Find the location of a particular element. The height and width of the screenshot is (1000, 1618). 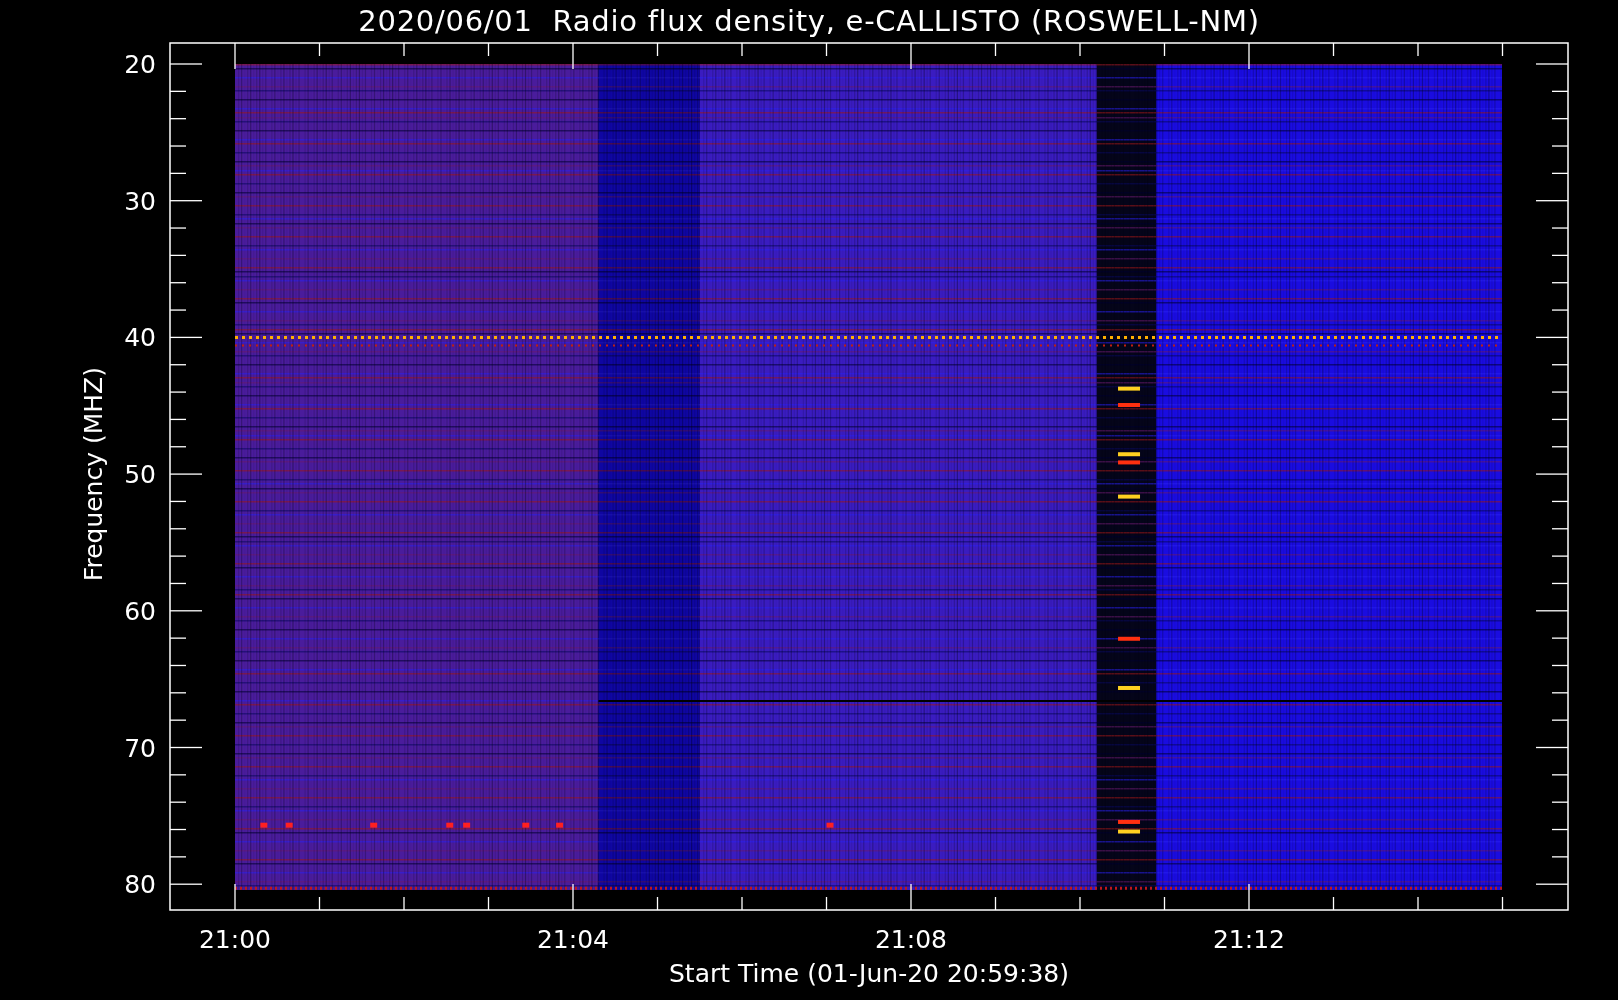

x-tick-label: 21:08 is located at coordinates (911, 939).